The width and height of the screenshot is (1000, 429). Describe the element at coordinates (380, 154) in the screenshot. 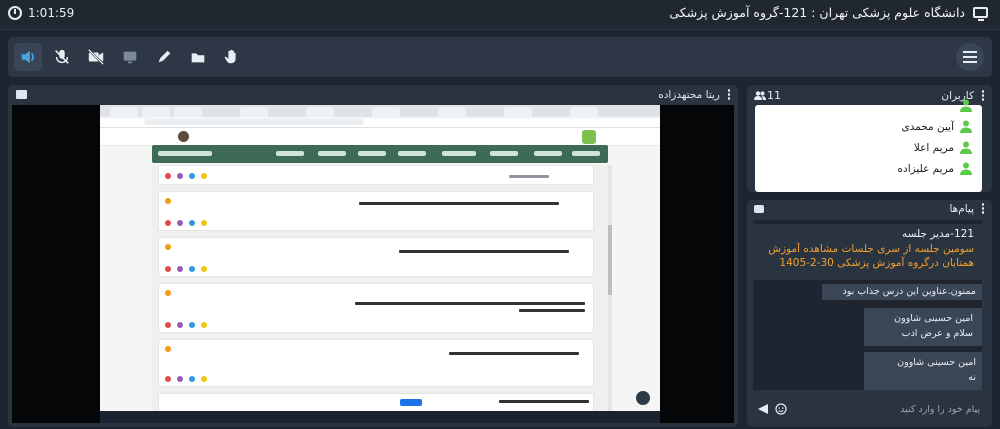

I see `site-nav-bar` at that location.